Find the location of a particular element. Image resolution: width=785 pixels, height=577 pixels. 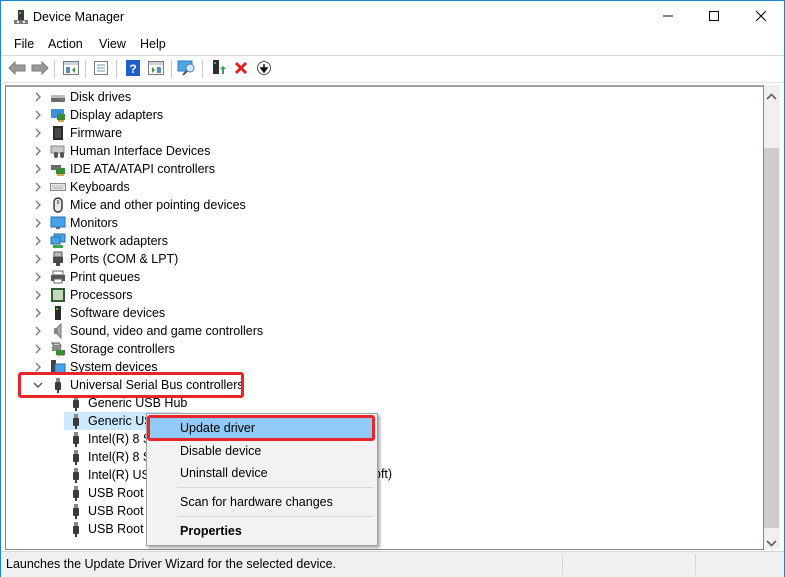

tree-item-label: Firmware is located at coordinates (96, 133).